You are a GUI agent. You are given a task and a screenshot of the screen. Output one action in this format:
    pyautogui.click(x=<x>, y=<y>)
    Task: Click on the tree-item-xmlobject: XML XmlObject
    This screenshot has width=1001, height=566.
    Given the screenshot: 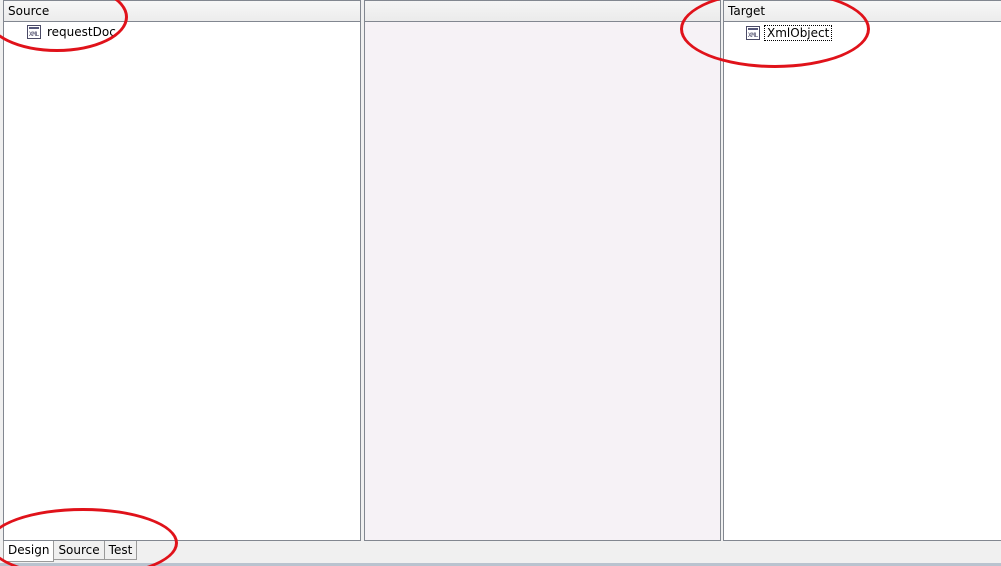 What is the action you would take?
    pyautogui.click(x=789, y=33)
    